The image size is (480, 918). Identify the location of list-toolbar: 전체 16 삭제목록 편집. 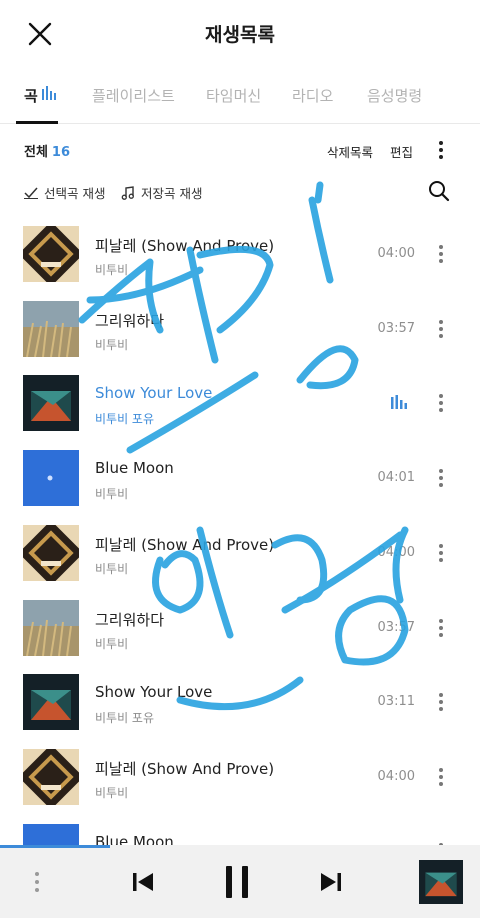
(240, 151).